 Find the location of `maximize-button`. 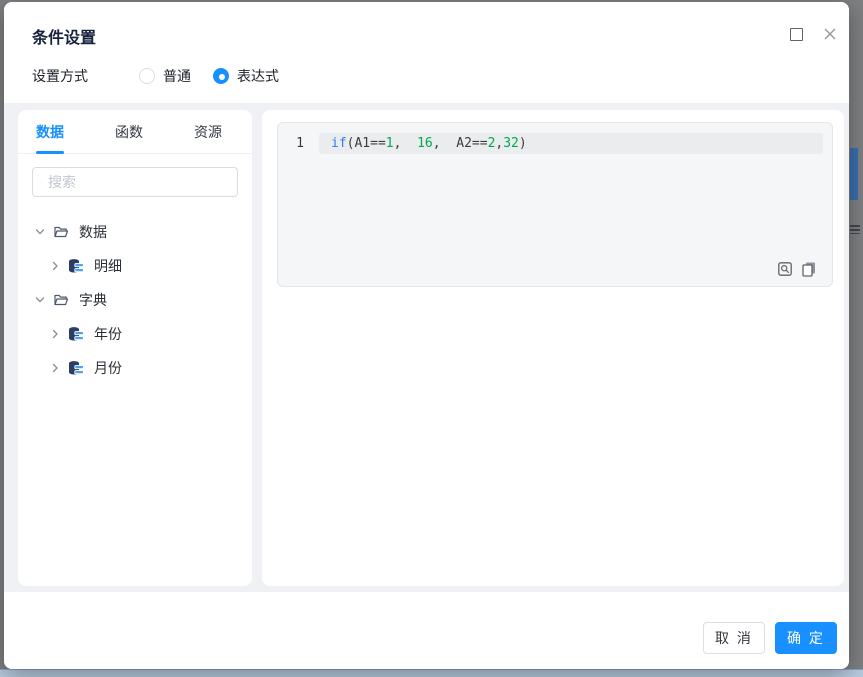

maximize-button is located at coordinates (796, 34).